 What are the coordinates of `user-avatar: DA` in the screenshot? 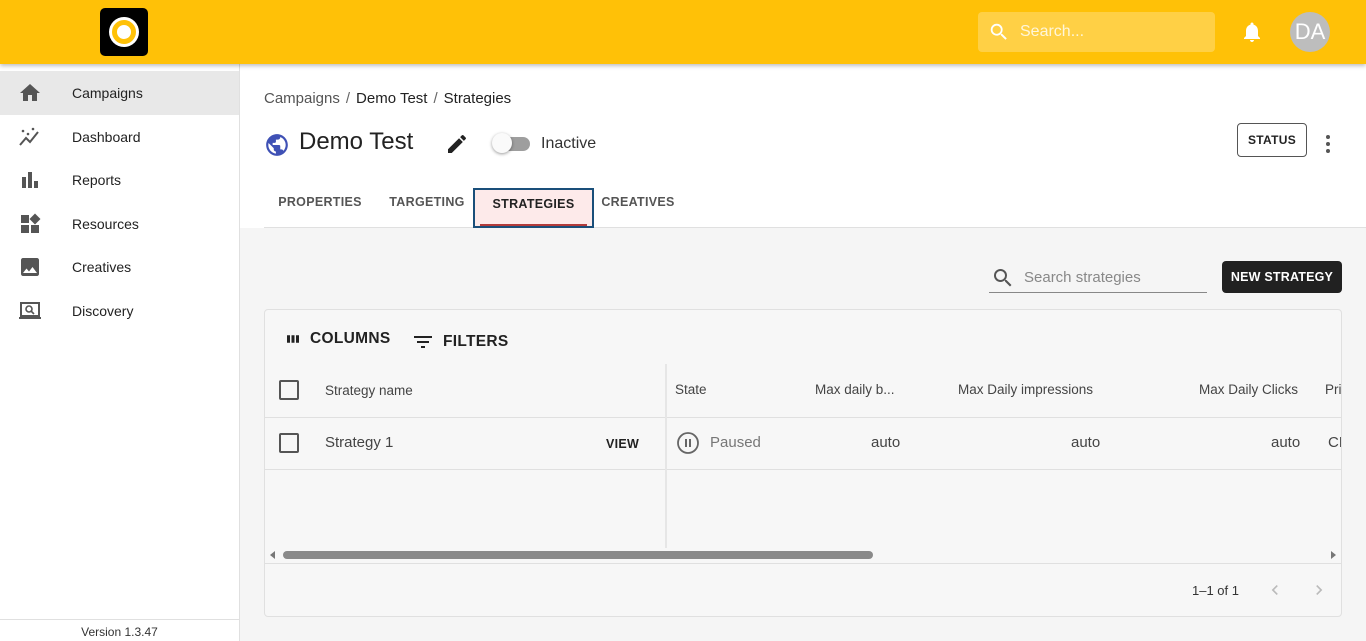 It's located at (1310, 32).